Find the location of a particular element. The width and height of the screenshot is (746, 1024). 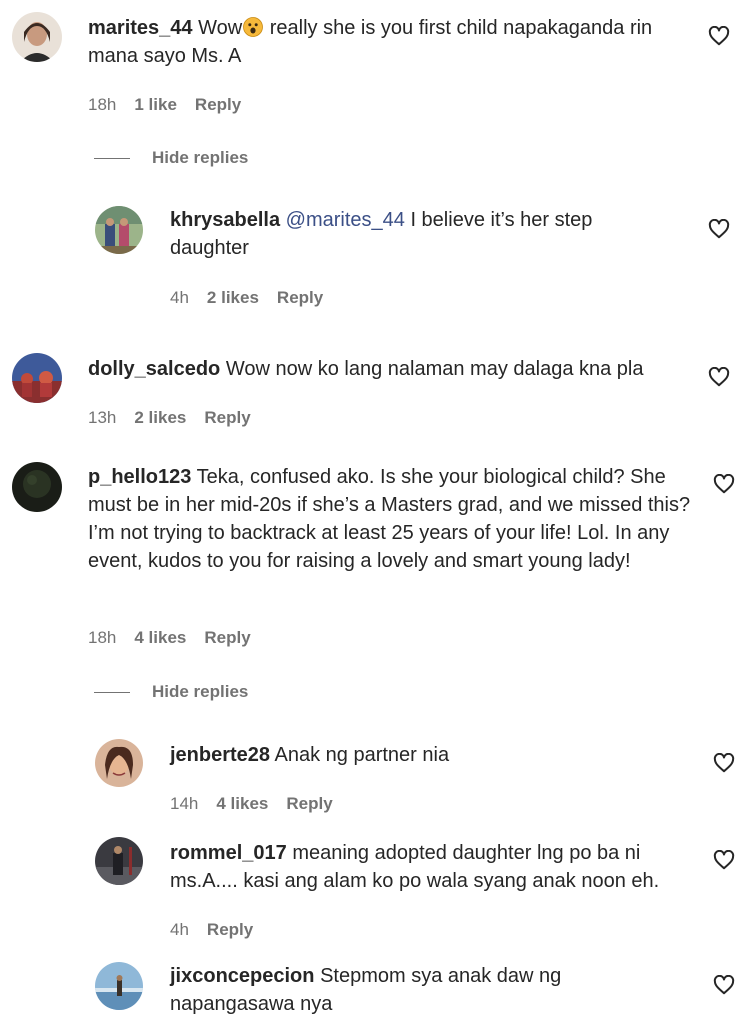

comment-meta: 18h 1 like Reply is located at coordinates (173, 105).